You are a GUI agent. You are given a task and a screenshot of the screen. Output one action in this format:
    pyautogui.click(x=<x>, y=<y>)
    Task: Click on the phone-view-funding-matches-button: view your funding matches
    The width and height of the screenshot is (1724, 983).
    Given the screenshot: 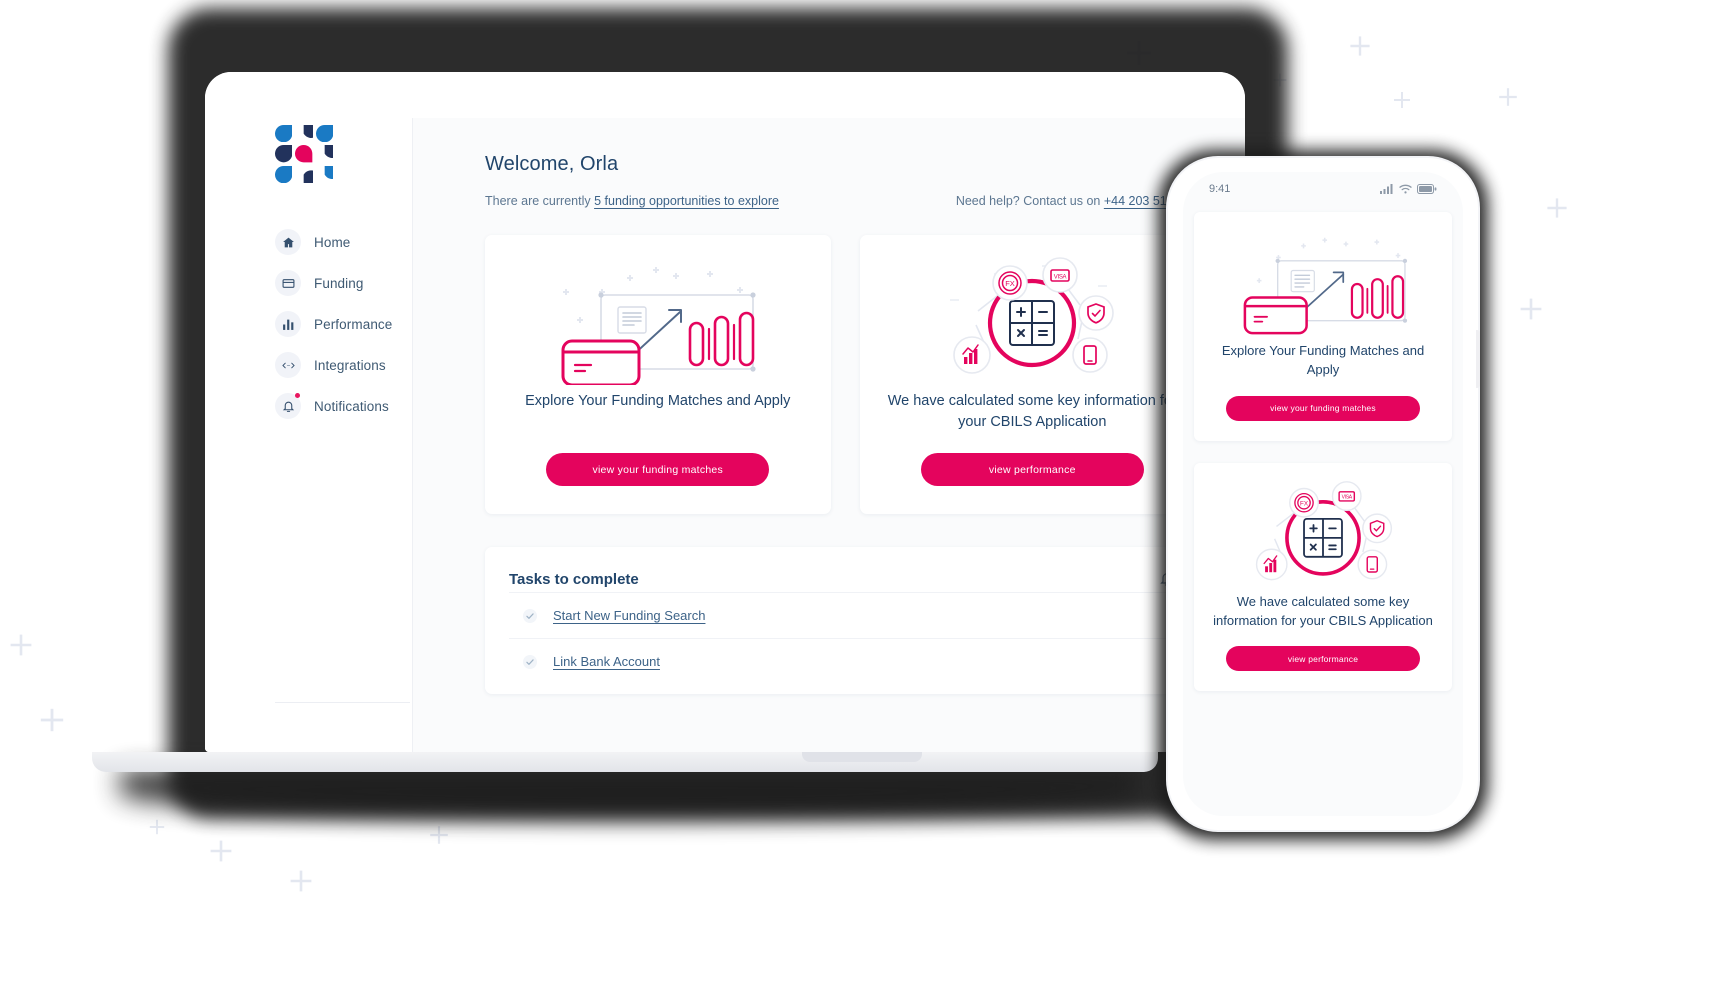 What is the action you would take?
    pyautogui.click(x=1323, y=408)
    